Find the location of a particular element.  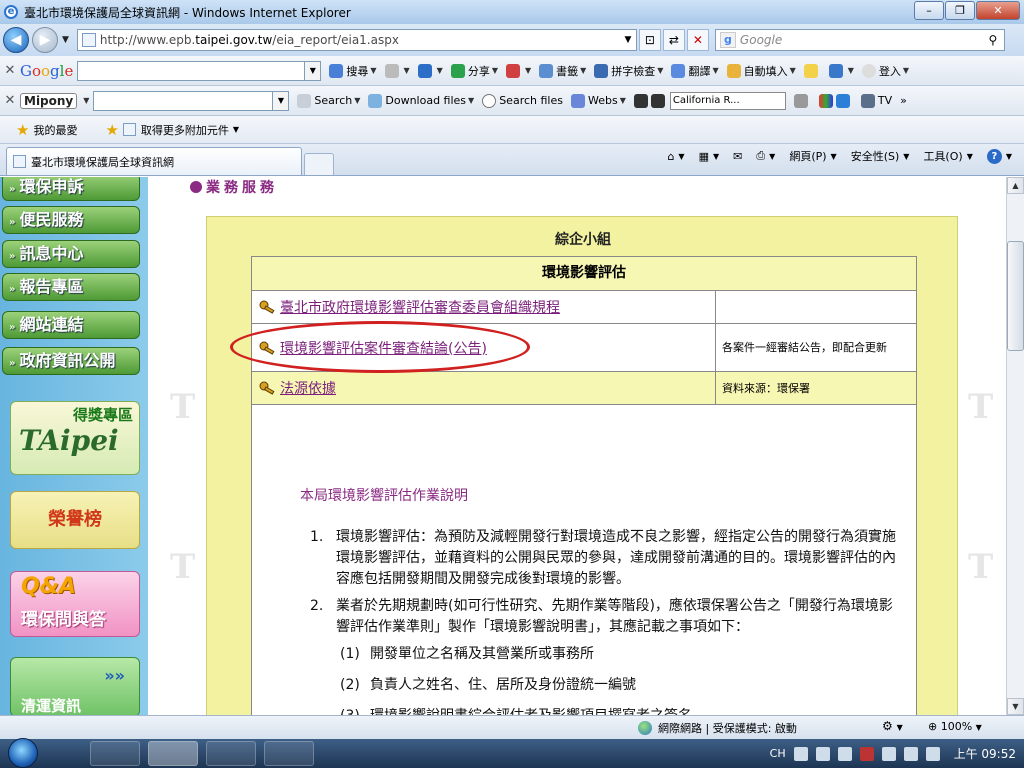

compatibility-icon: ⊡ is located at coordinates (649, 40).